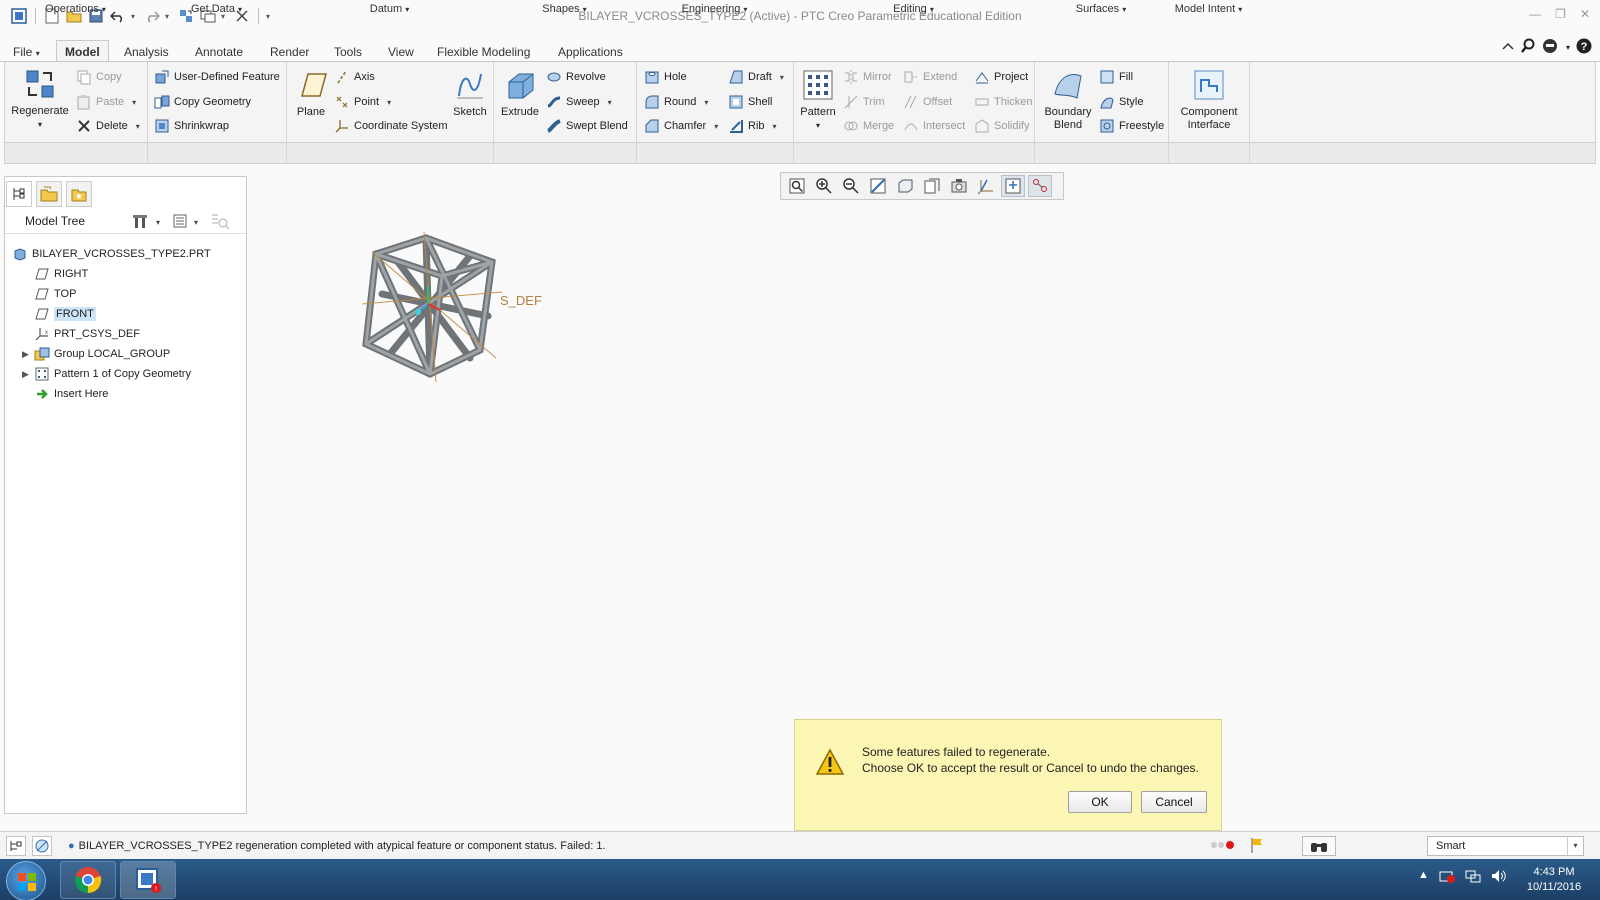 Image resolution: width=1600 pixels, height=900 pixels. Describe the element at coordinates (191, 126) in the screenshot. I see `shrinkwrap-button: Shrinkwrap` at that location.